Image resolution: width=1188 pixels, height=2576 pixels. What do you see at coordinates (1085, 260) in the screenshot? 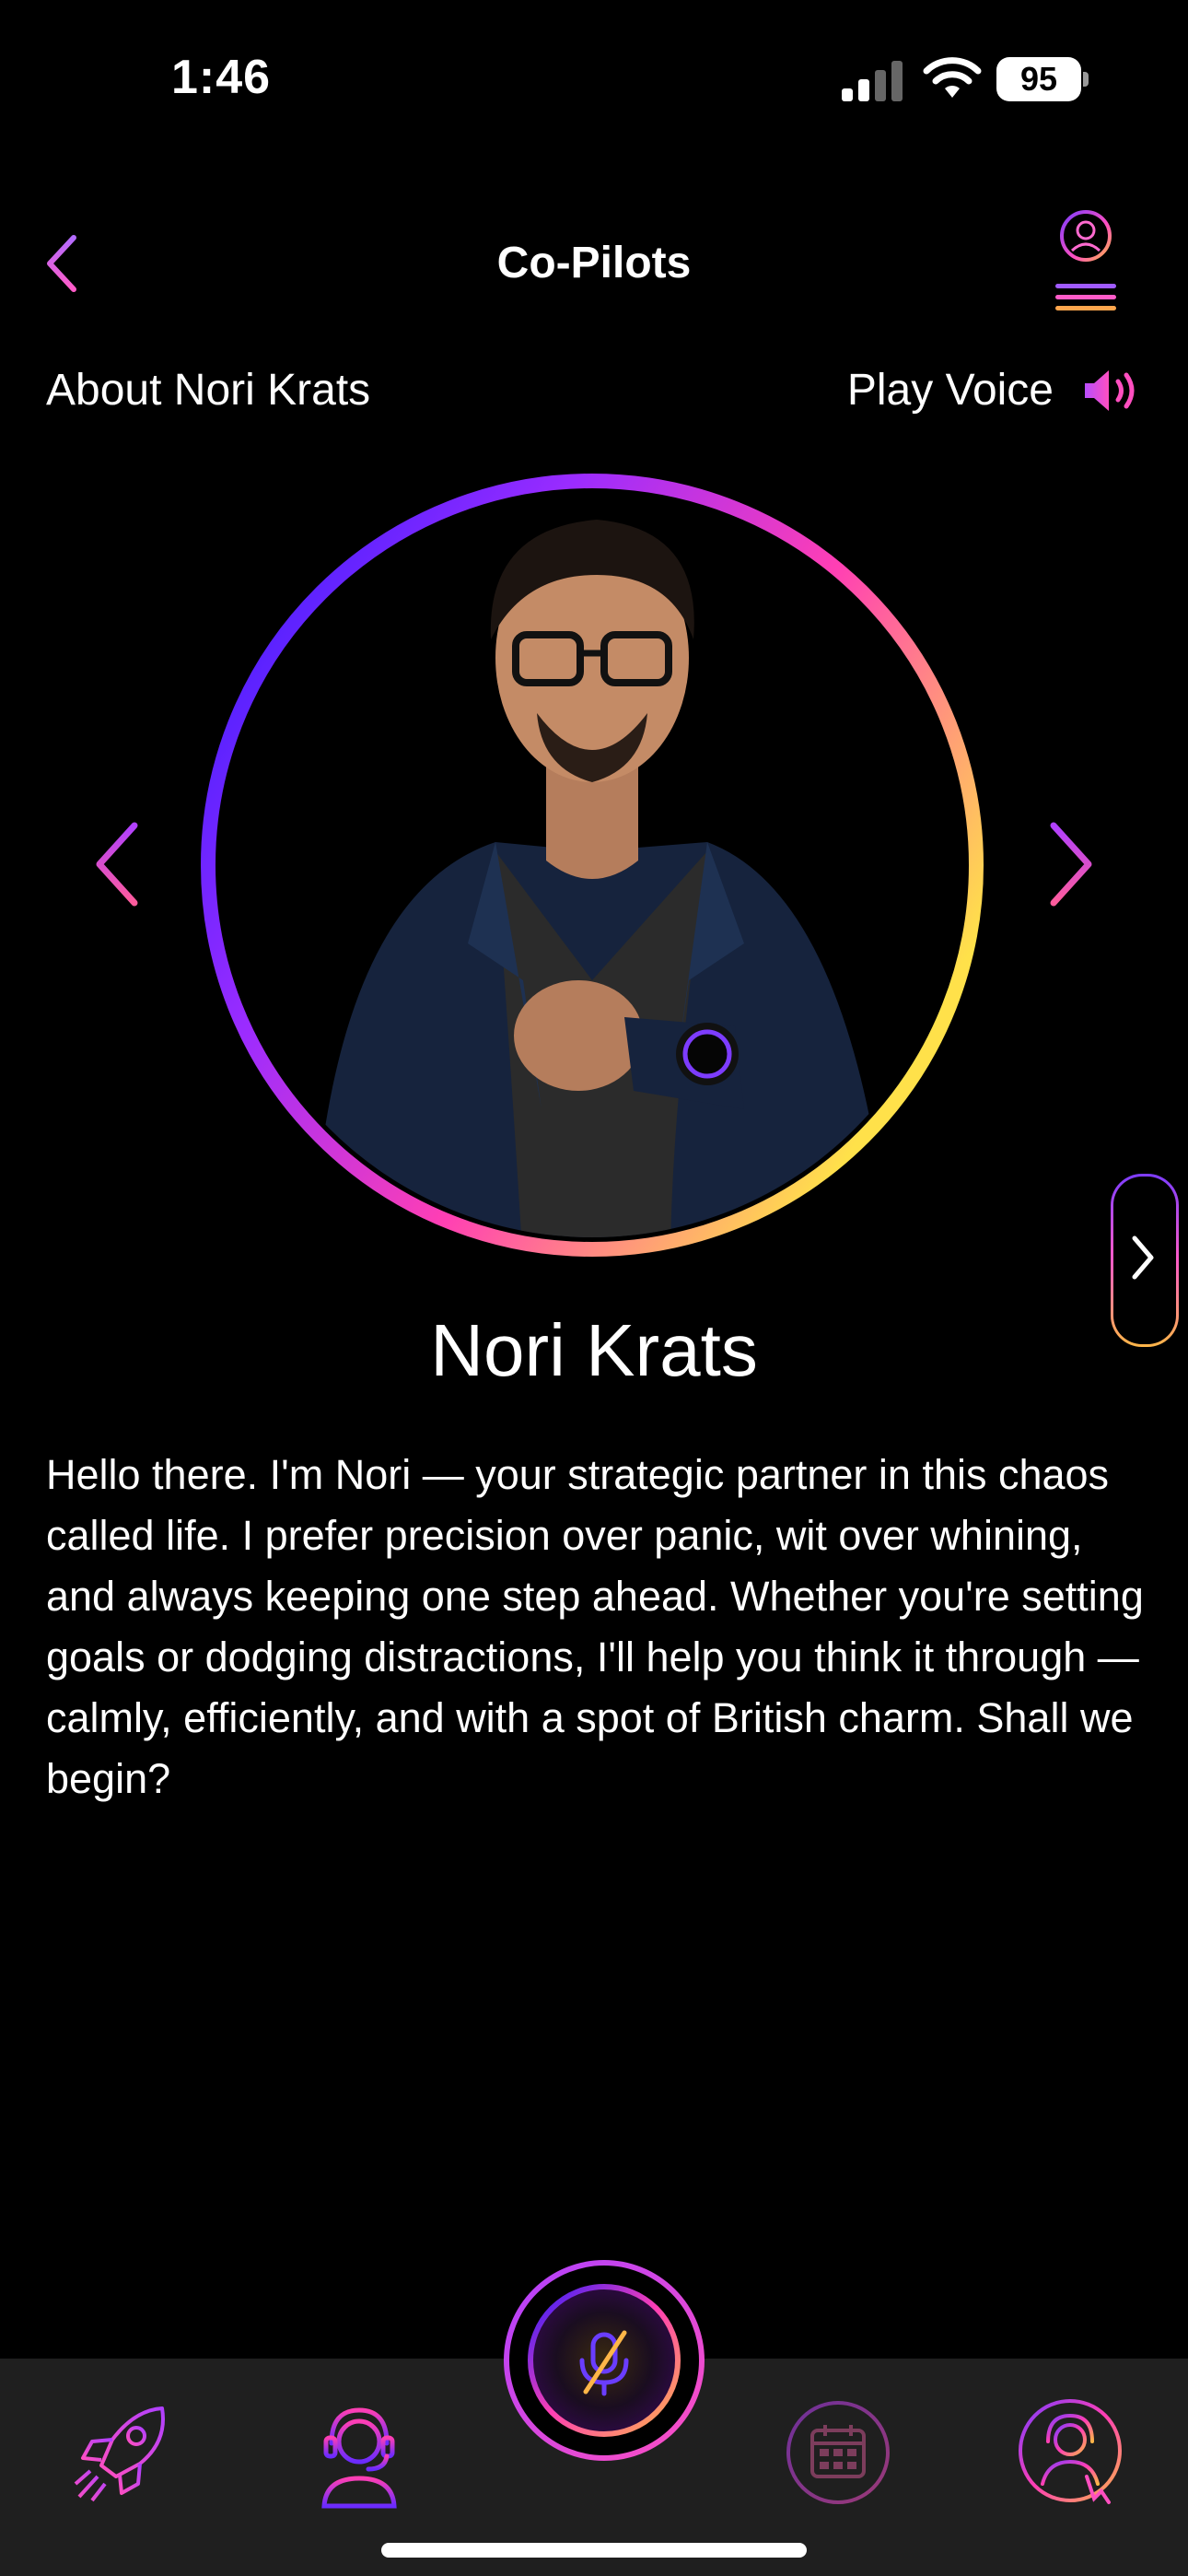
I see `avatar-menu-icon` at bounding box center [1085, 260].